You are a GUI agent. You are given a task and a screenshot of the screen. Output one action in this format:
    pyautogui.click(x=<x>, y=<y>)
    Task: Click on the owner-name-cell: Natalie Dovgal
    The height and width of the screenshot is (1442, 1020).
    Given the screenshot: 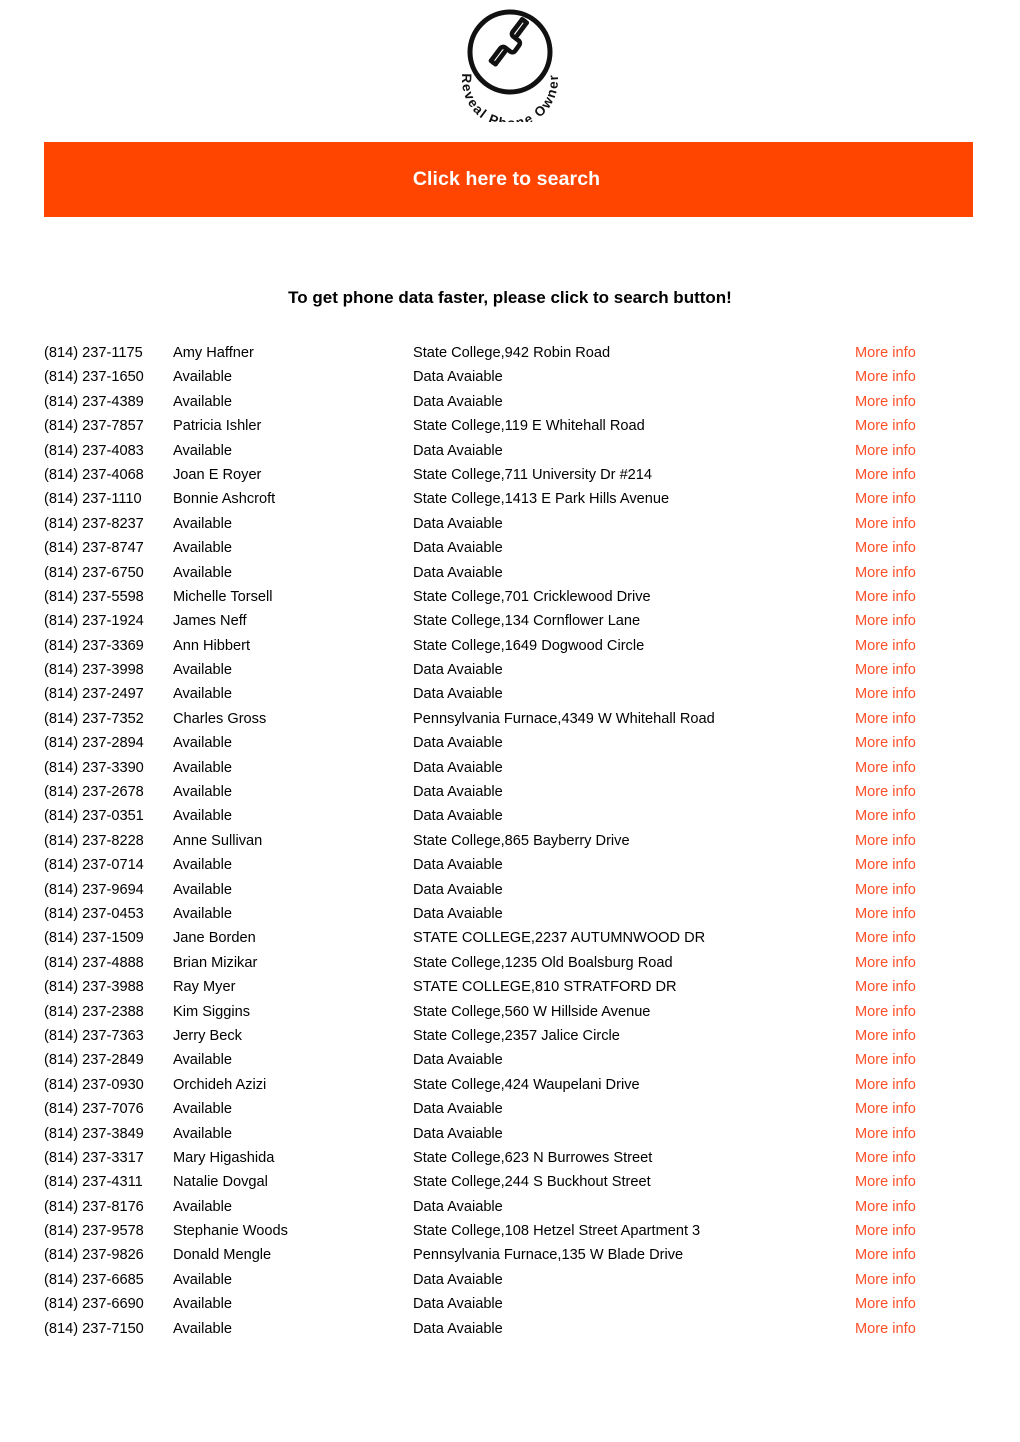 What is the action you would take?
    pyautogui.click(x=220, y=1182)
    